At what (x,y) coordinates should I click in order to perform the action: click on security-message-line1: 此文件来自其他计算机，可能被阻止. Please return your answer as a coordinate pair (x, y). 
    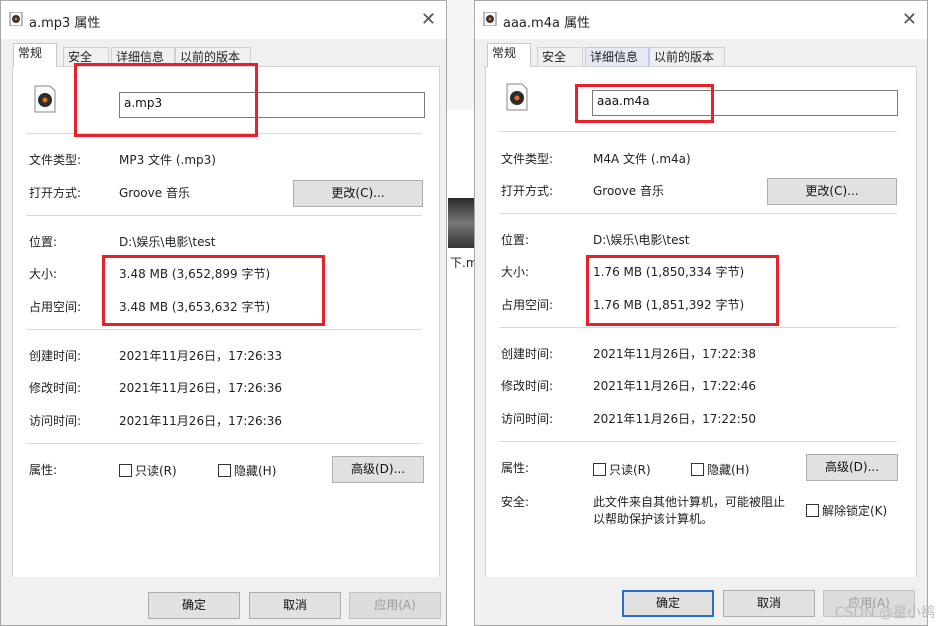
    Looking at the image, I should click on (689, 502).